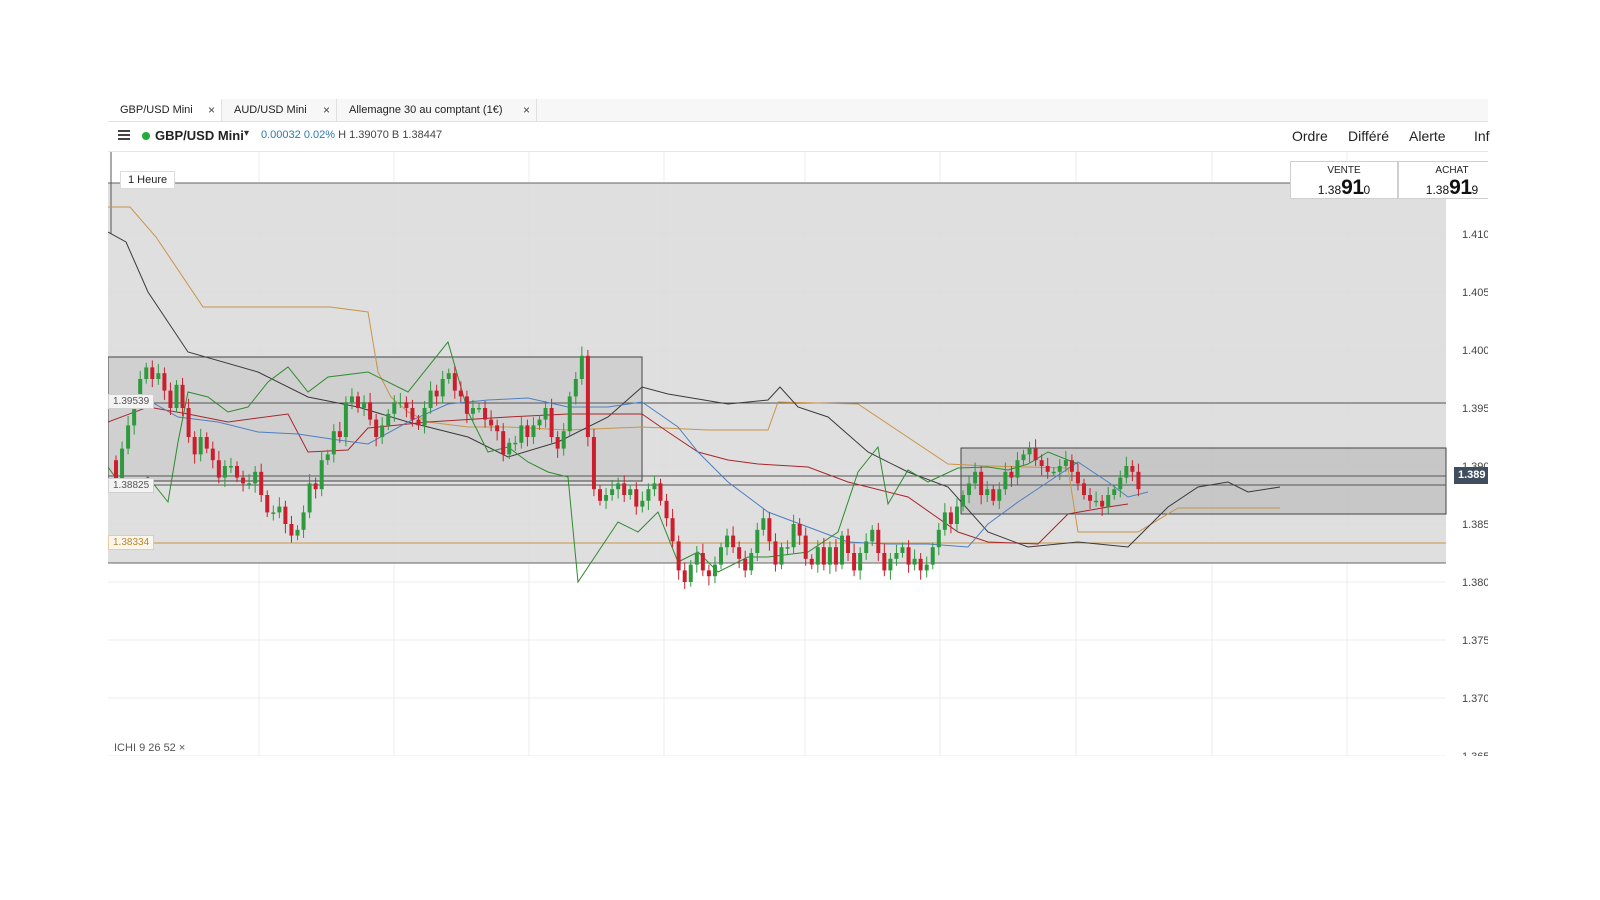 The height and width of the screenshot is (900, 1600). Describe the element at coordinates (1344, 170) in the screenshot. I see `sell-label: VENTE` at that location.